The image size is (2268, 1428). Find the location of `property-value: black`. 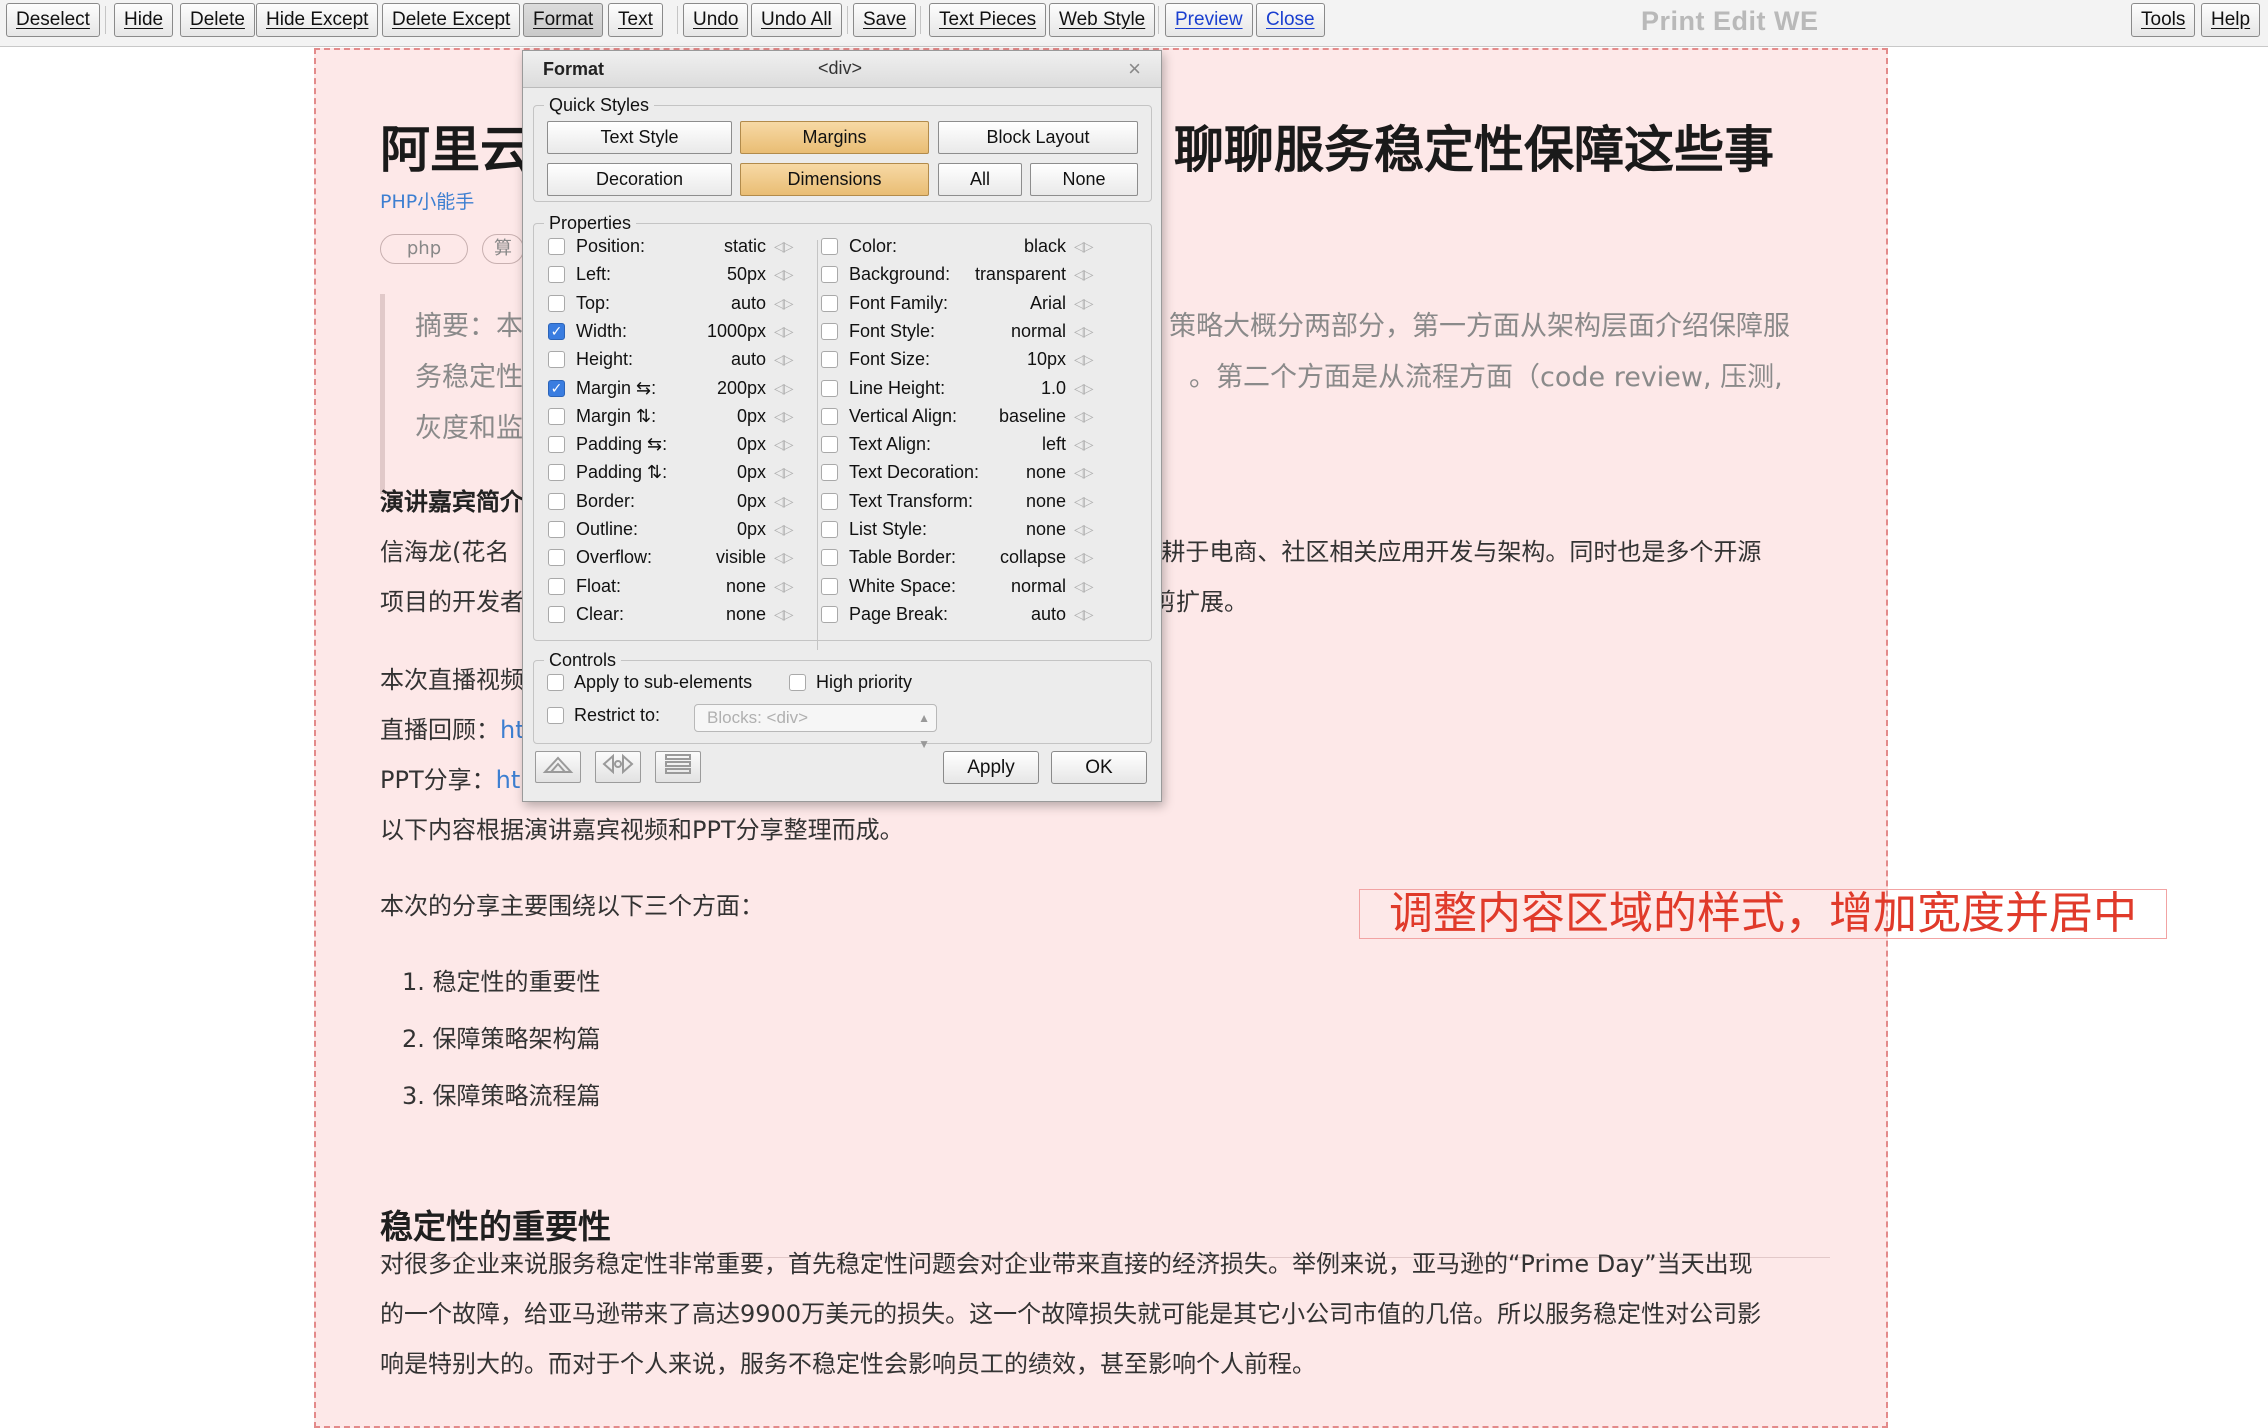

property-value: black is located at coordinates (1045, 246).